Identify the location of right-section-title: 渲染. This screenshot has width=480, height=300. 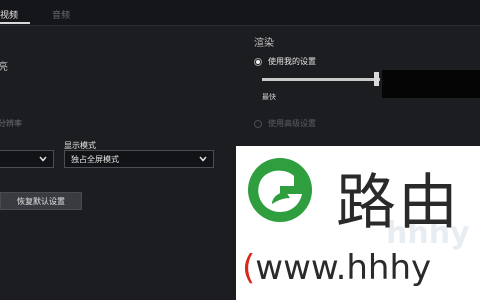
(264, 43).